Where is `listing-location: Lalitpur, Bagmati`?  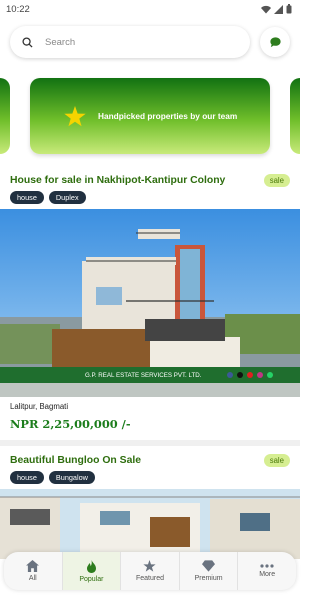
listing-location: Lalitpur, Bagmati is located at coordinates (39, 406).